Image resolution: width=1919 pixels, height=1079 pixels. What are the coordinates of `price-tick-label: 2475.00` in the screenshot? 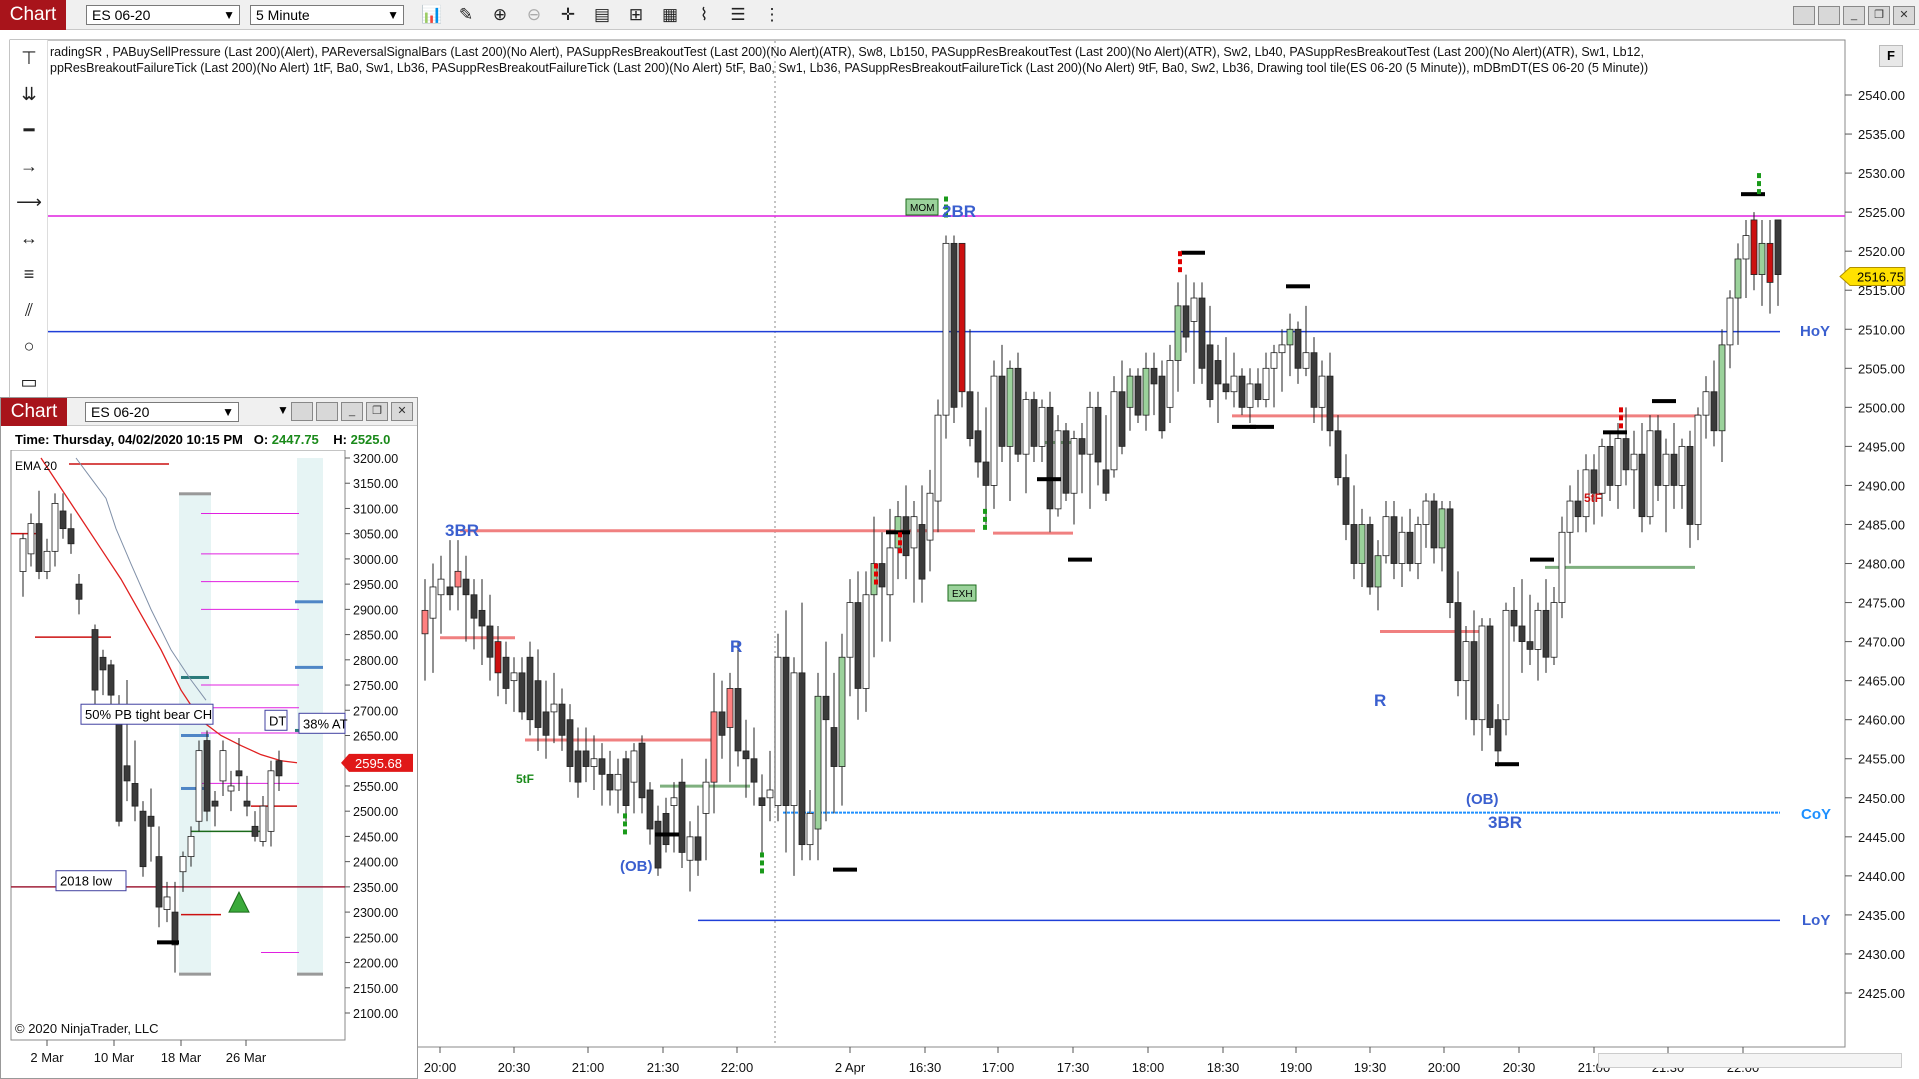 It's located at (1881, 603).